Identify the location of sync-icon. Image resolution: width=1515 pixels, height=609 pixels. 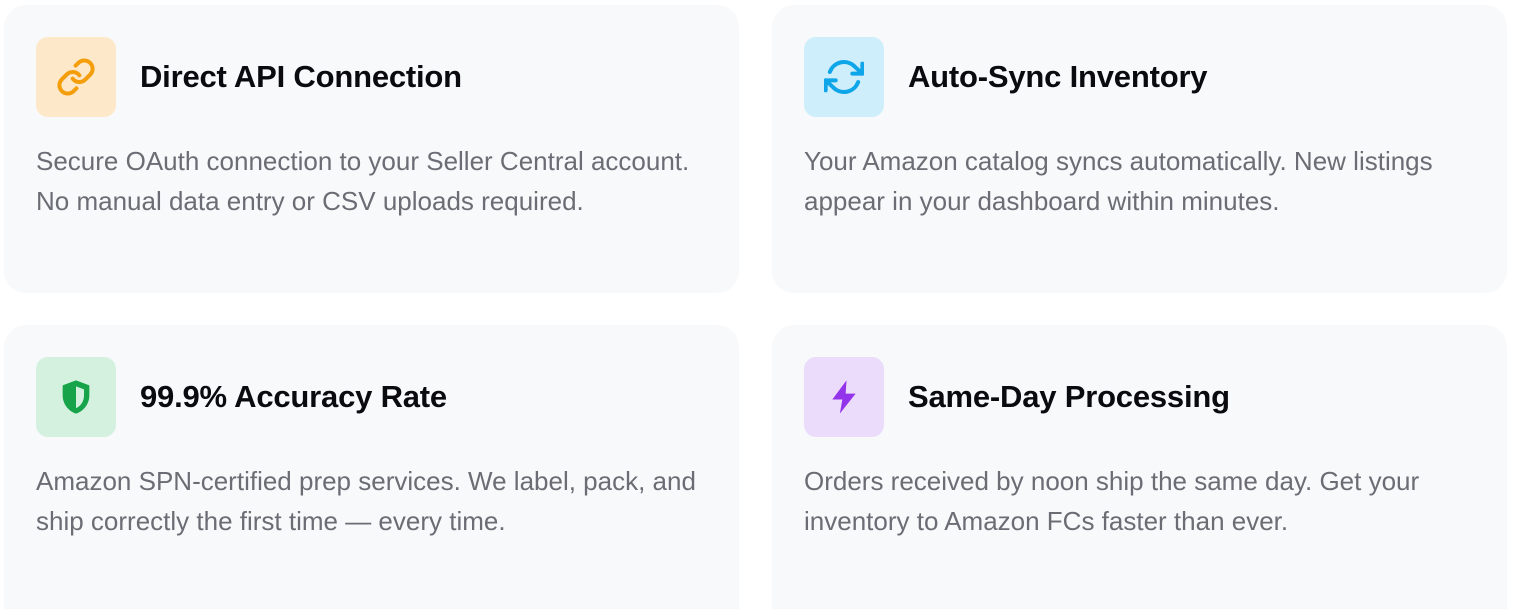
(844, 77).